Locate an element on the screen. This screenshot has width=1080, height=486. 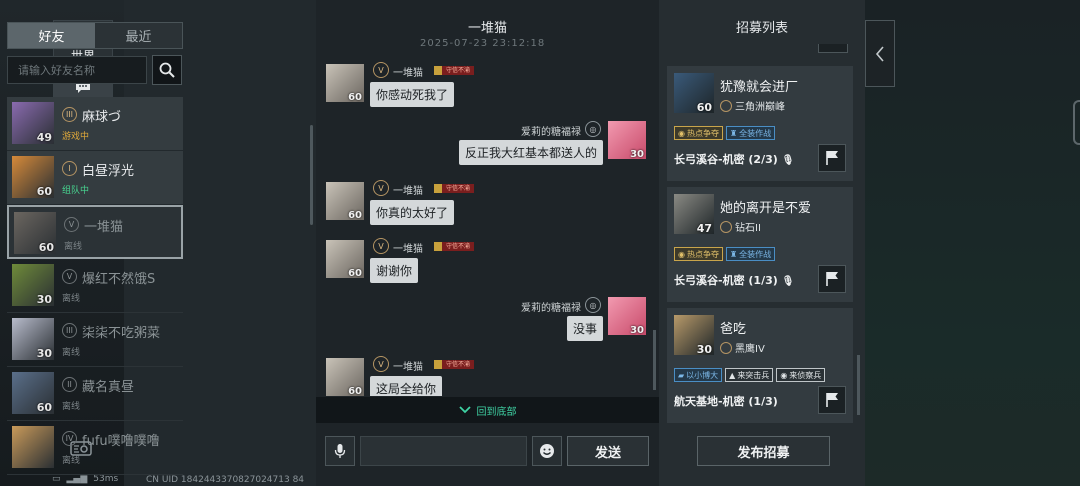
recruit-tag: ◉ 来侦察兵 is located at coordinates (801, 375).